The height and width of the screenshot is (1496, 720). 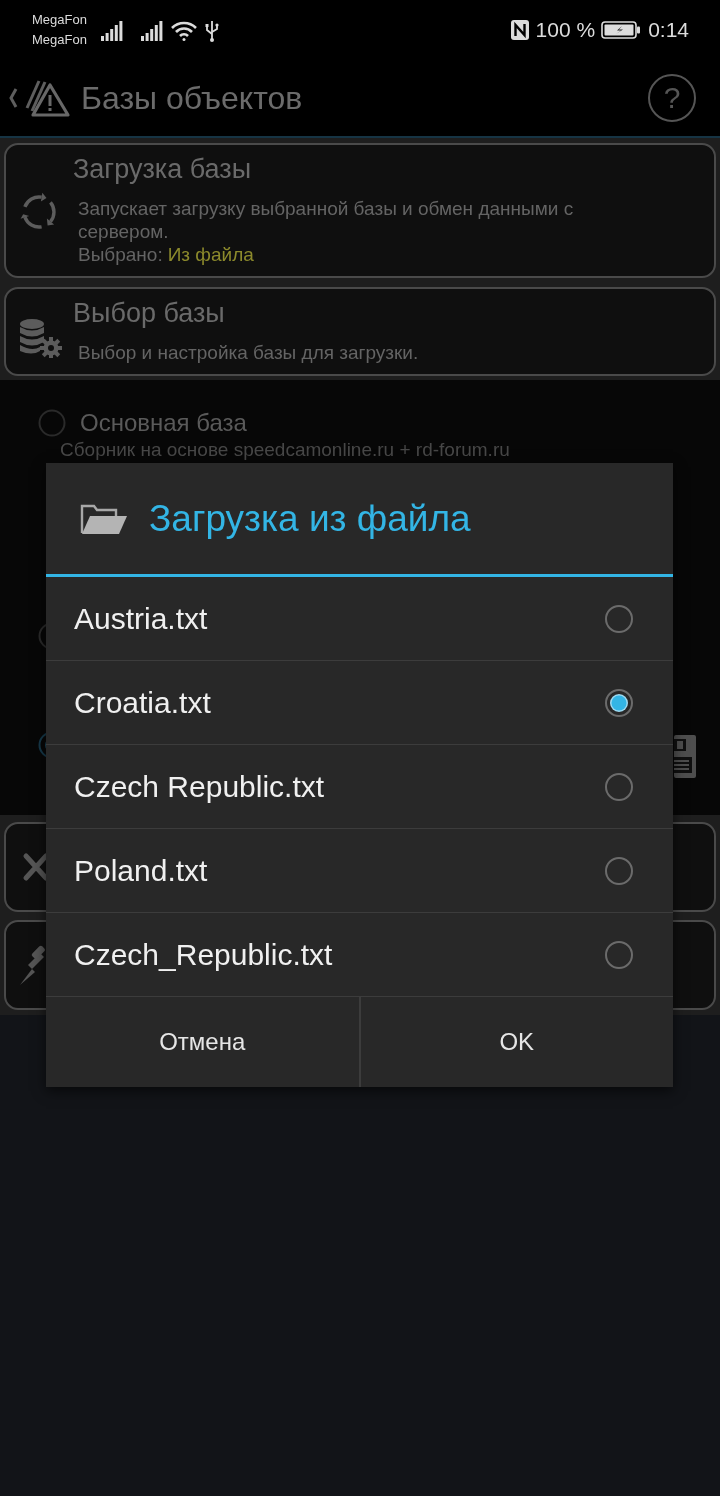 What do you see at coordinates (285, 450) in the screenshot?
I see `option-description: Сборник на основе speedcamonline.ru + rd-forum.ru` at bounding box center [285, 450].